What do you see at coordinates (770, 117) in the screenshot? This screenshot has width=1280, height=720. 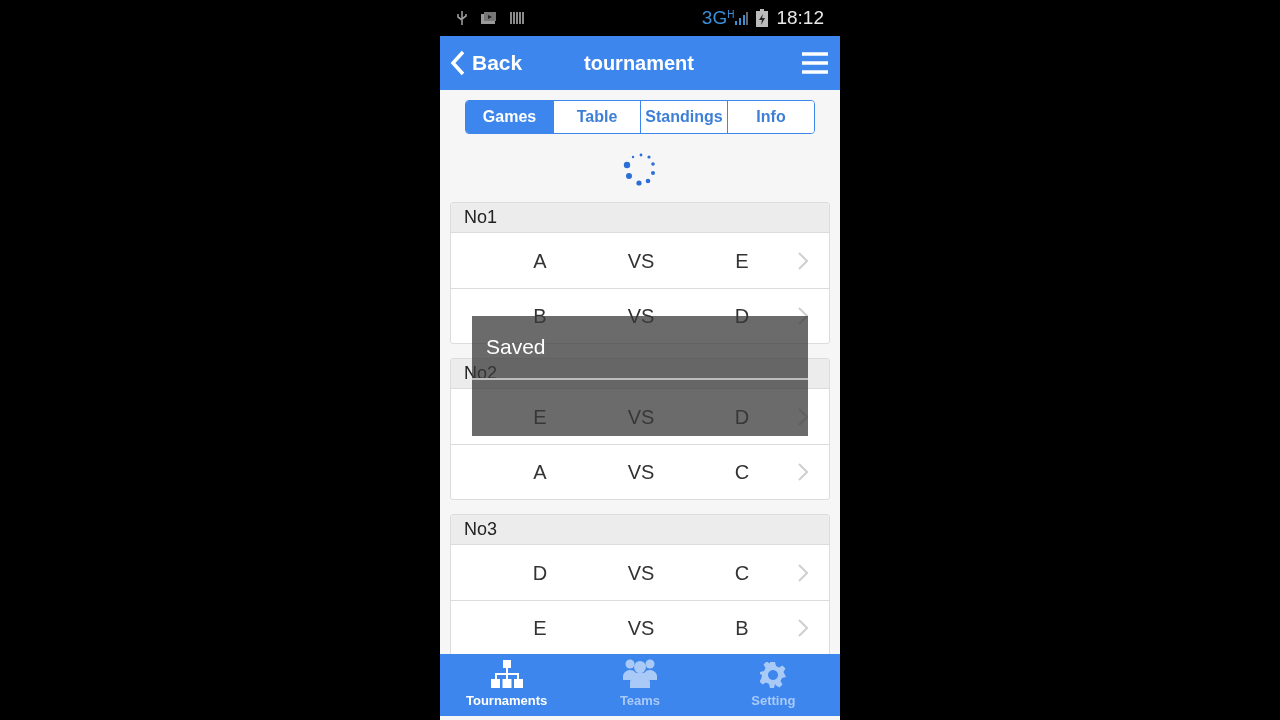 I see `tab: Info` at bounding box center [770, 117].